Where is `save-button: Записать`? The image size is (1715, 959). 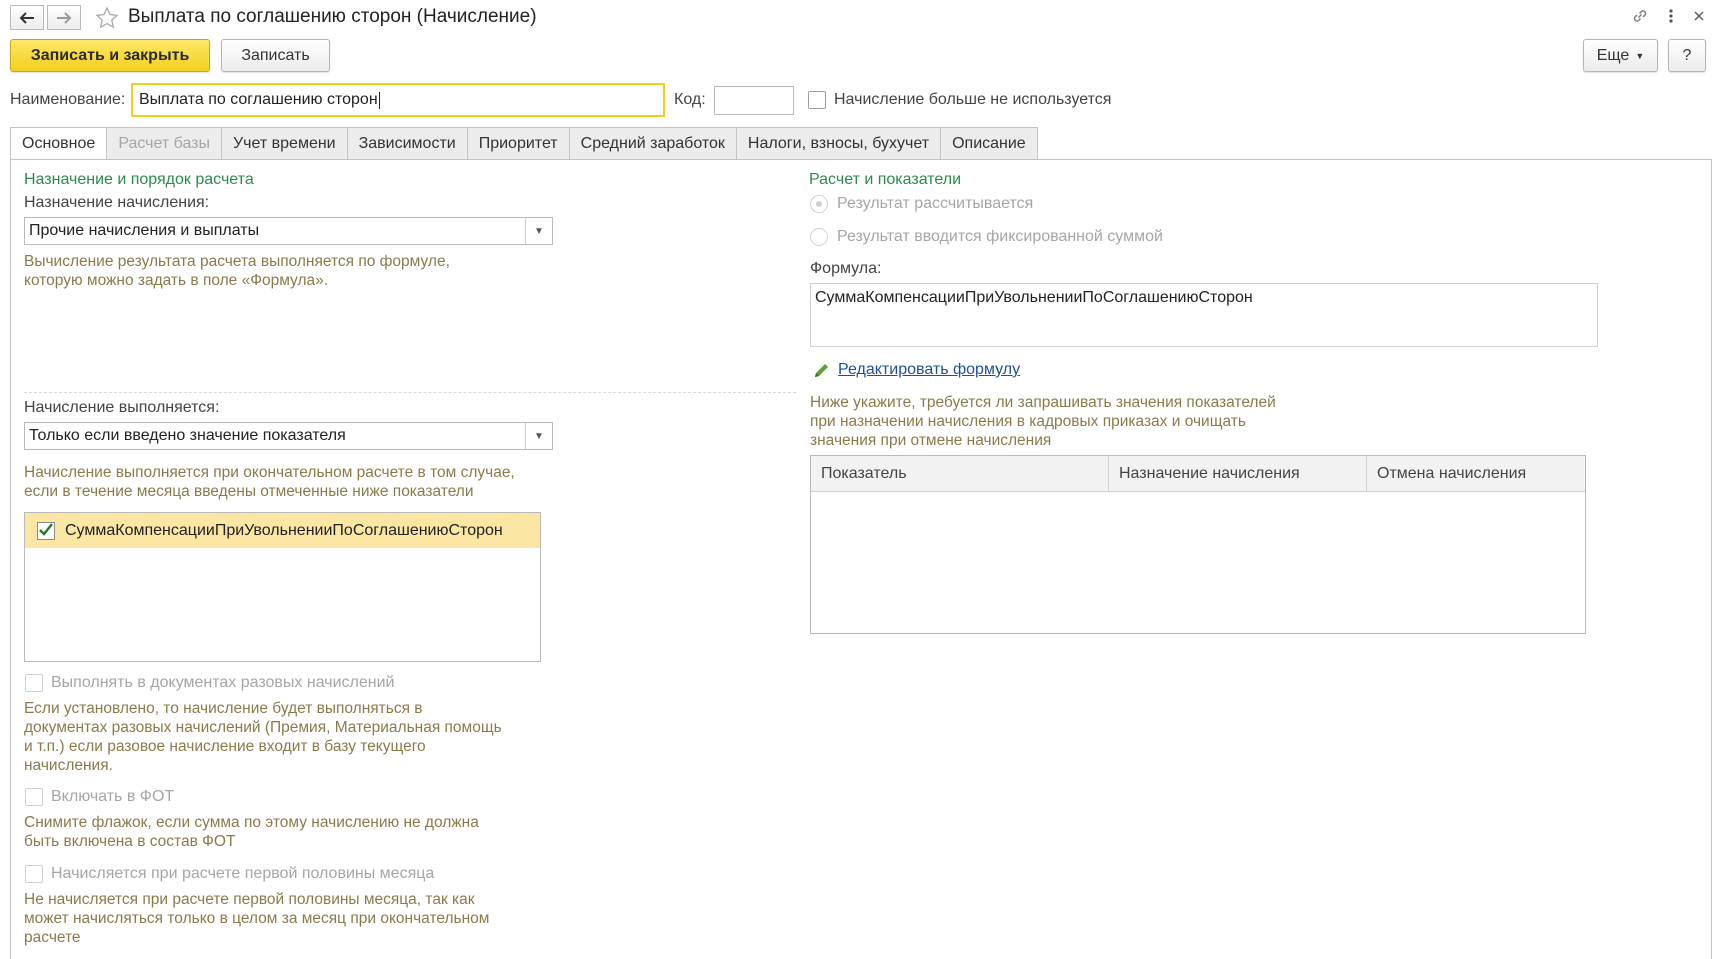 save-button: Записать is located at coordinates (275, 55).